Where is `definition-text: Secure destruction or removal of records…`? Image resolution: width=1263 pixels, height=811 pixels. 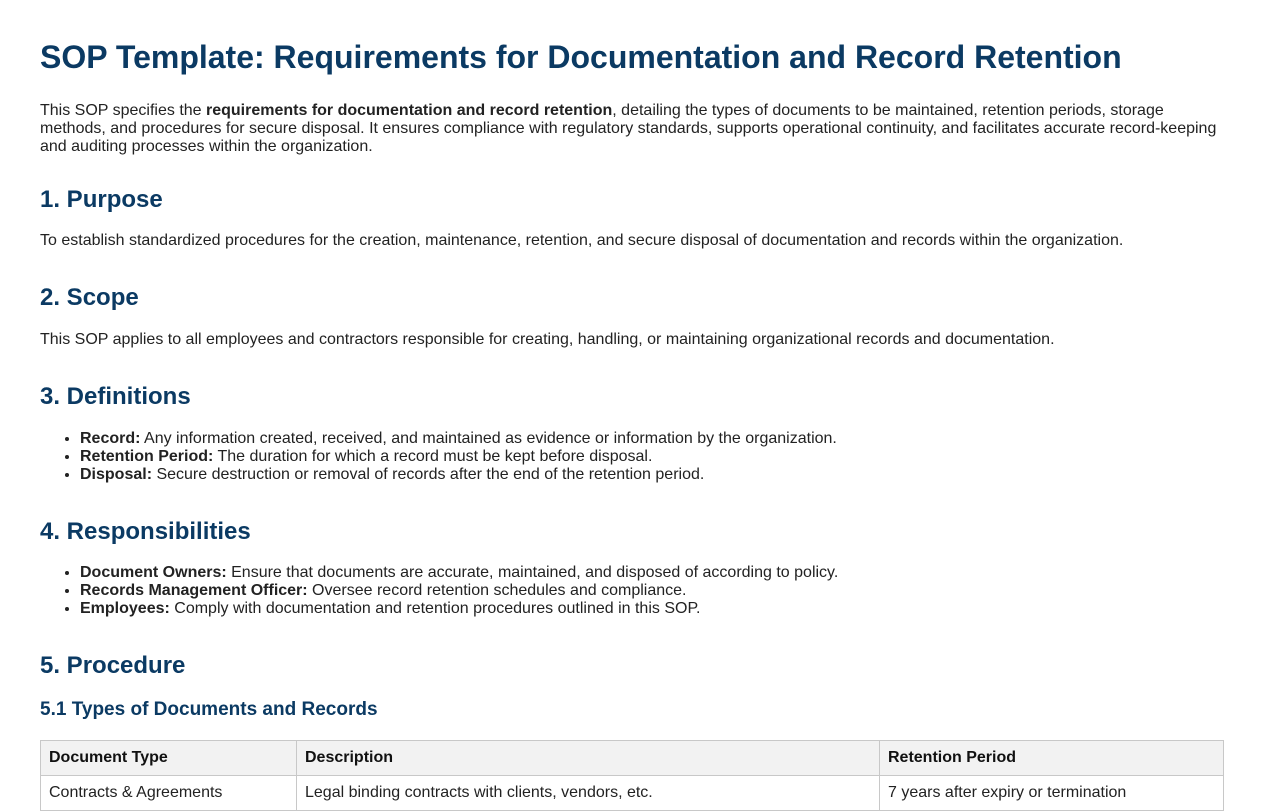
definition-text: Secure destruction or removal of records… is located at coordinates (428, 474).